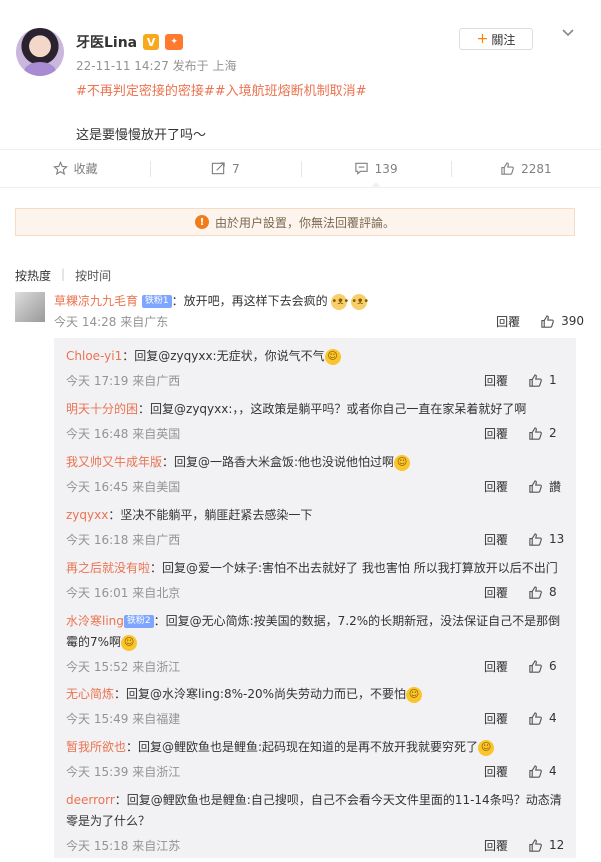  Describe the element at coordinates (221, 89) in the screenshot. I see `post-topics: #不再判定密接的密接##入境航班熔断机制取消#` at that location.